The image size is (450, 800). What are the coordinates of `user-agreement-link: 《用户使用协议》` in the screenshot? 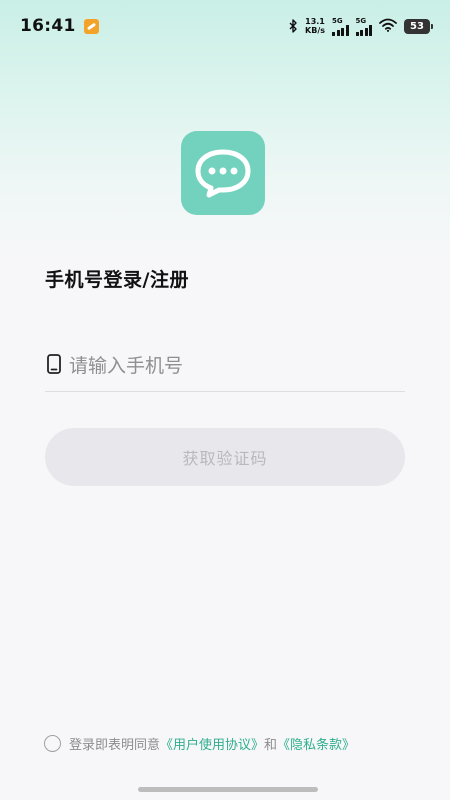 It's located at (212, 743).